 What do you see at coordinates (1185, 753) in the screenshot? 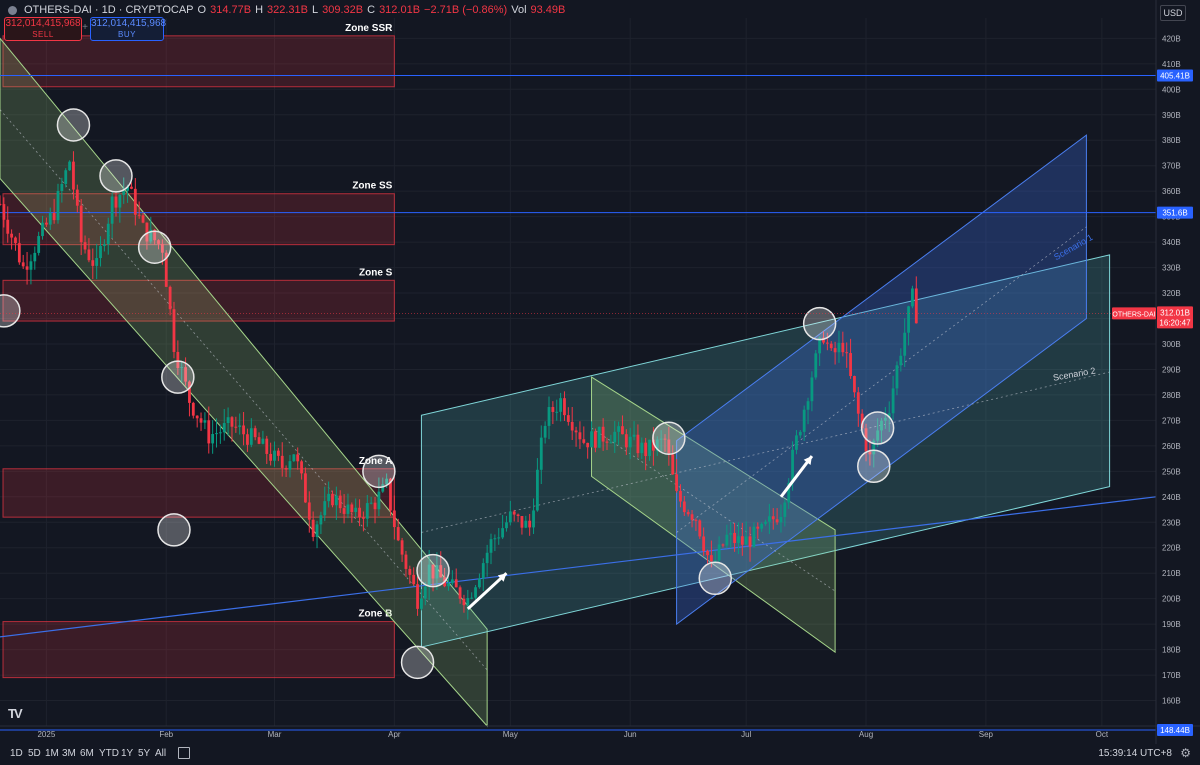
I see `gear-icon: ⚙` at bounding box center [1185, 753].